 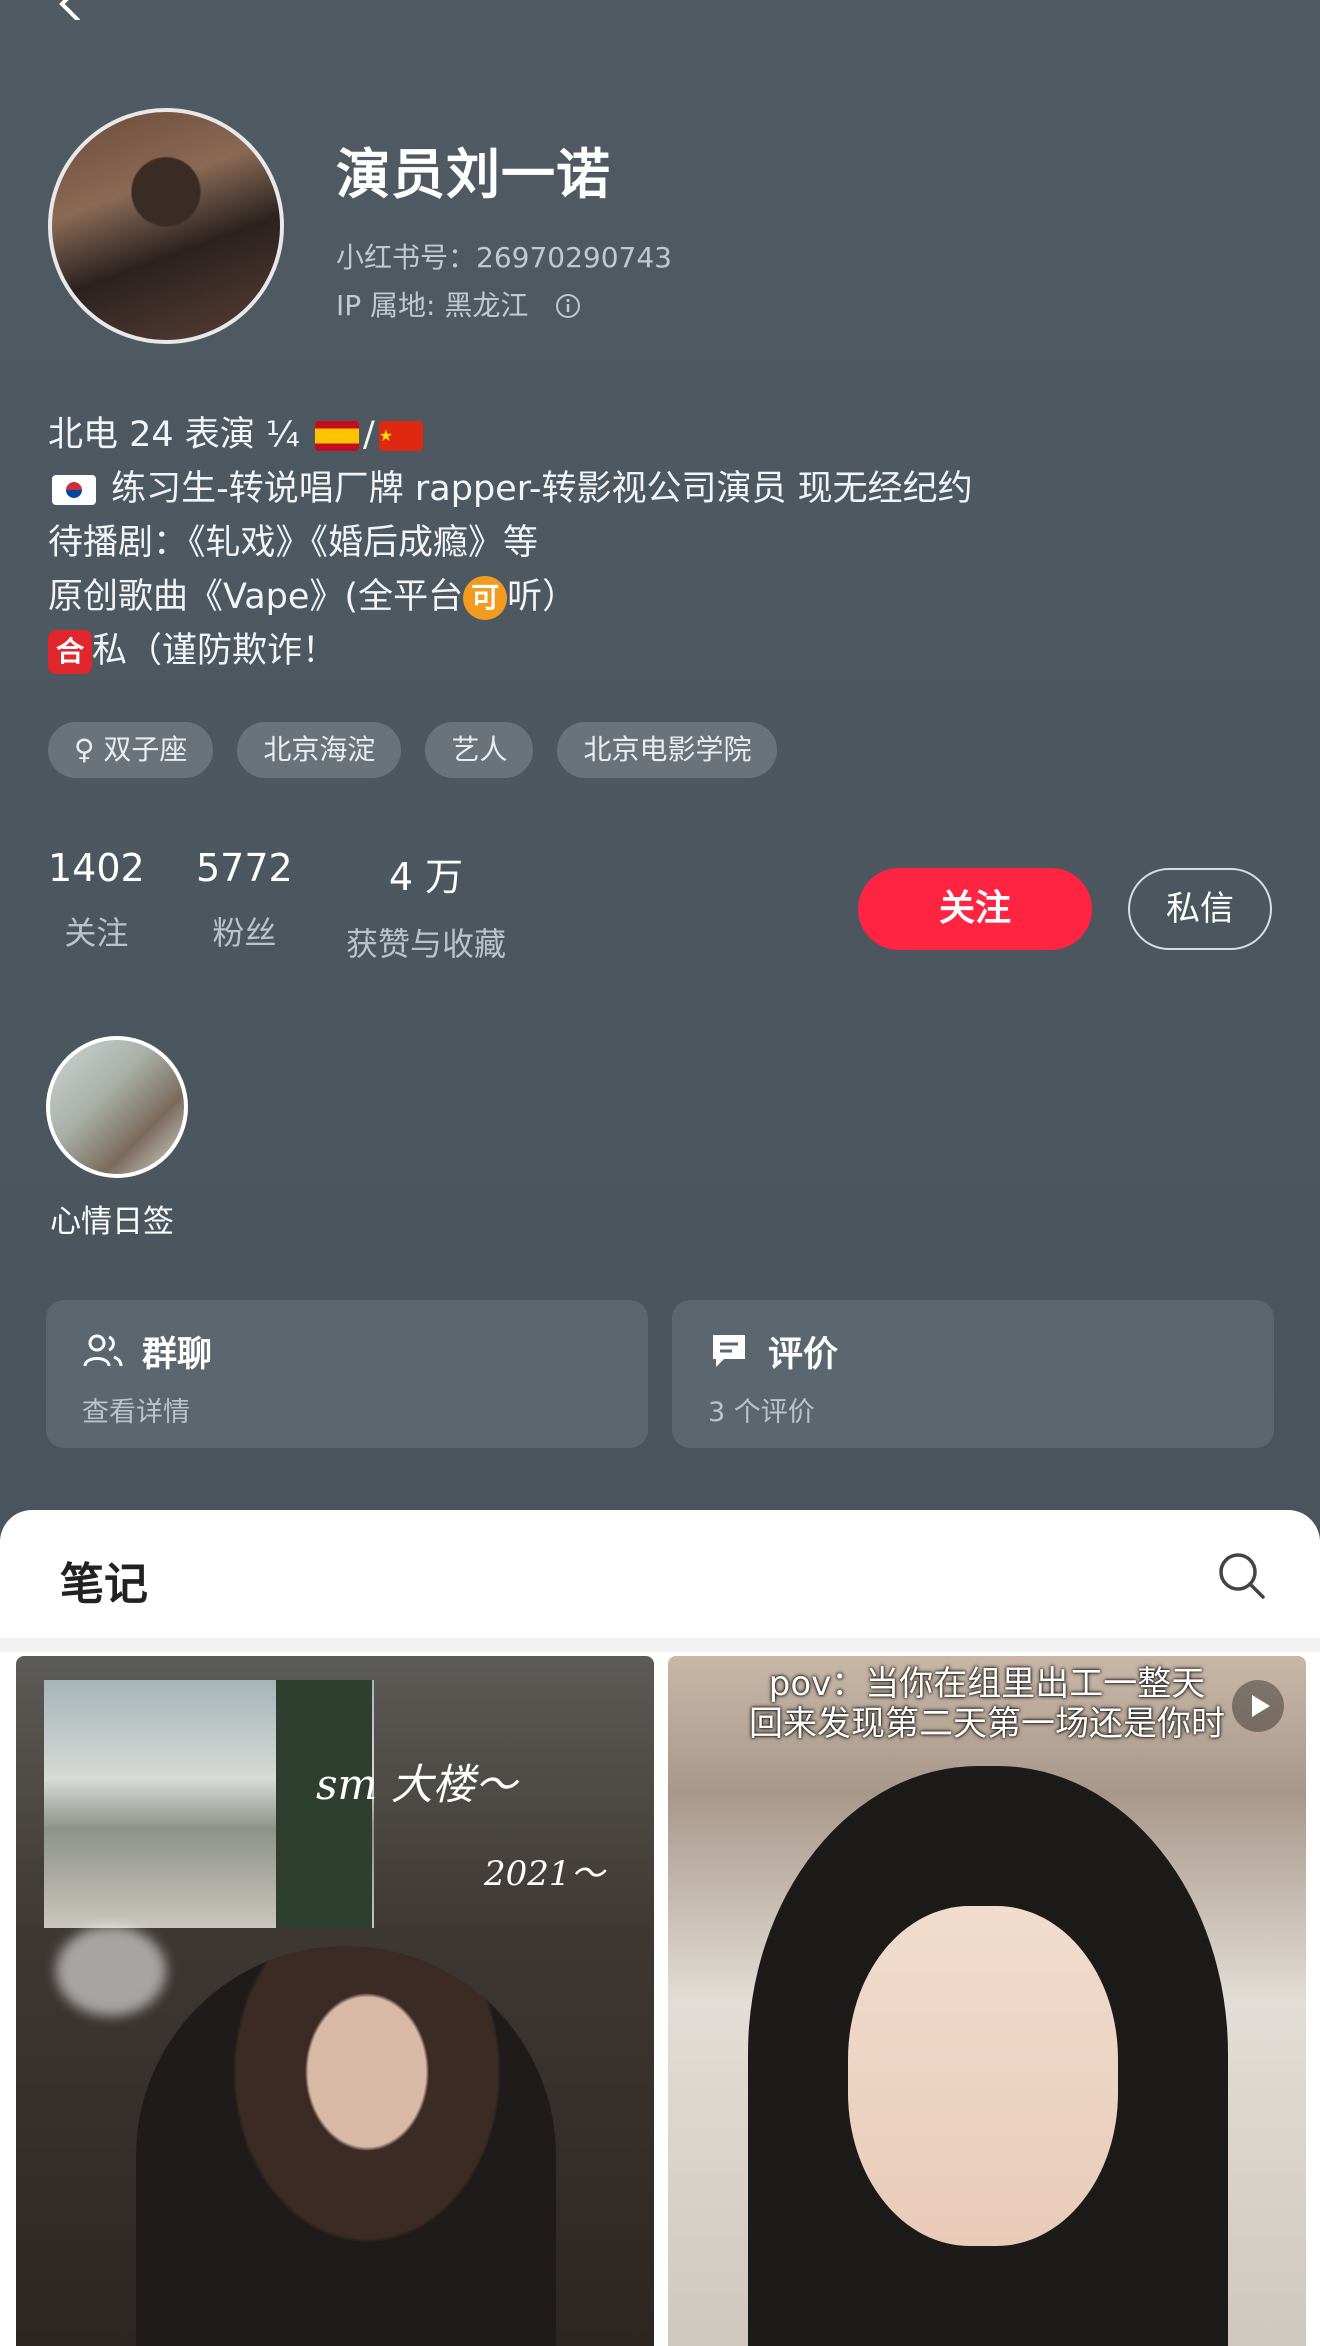 I want to click on stat-following: 1402 关注, so click(x=96, y=900).